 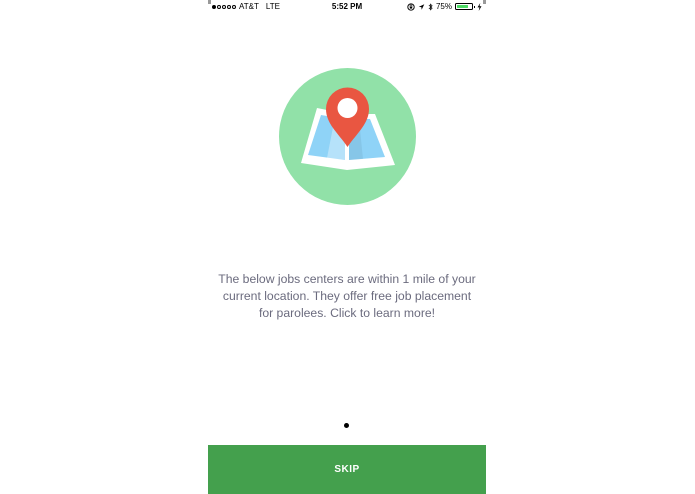 What do you see at coordinates (347, 7) in the screenshot?
I see `status-bar: AT&T LTE 5:52 PM 75%` at bounding box center [347, 7].